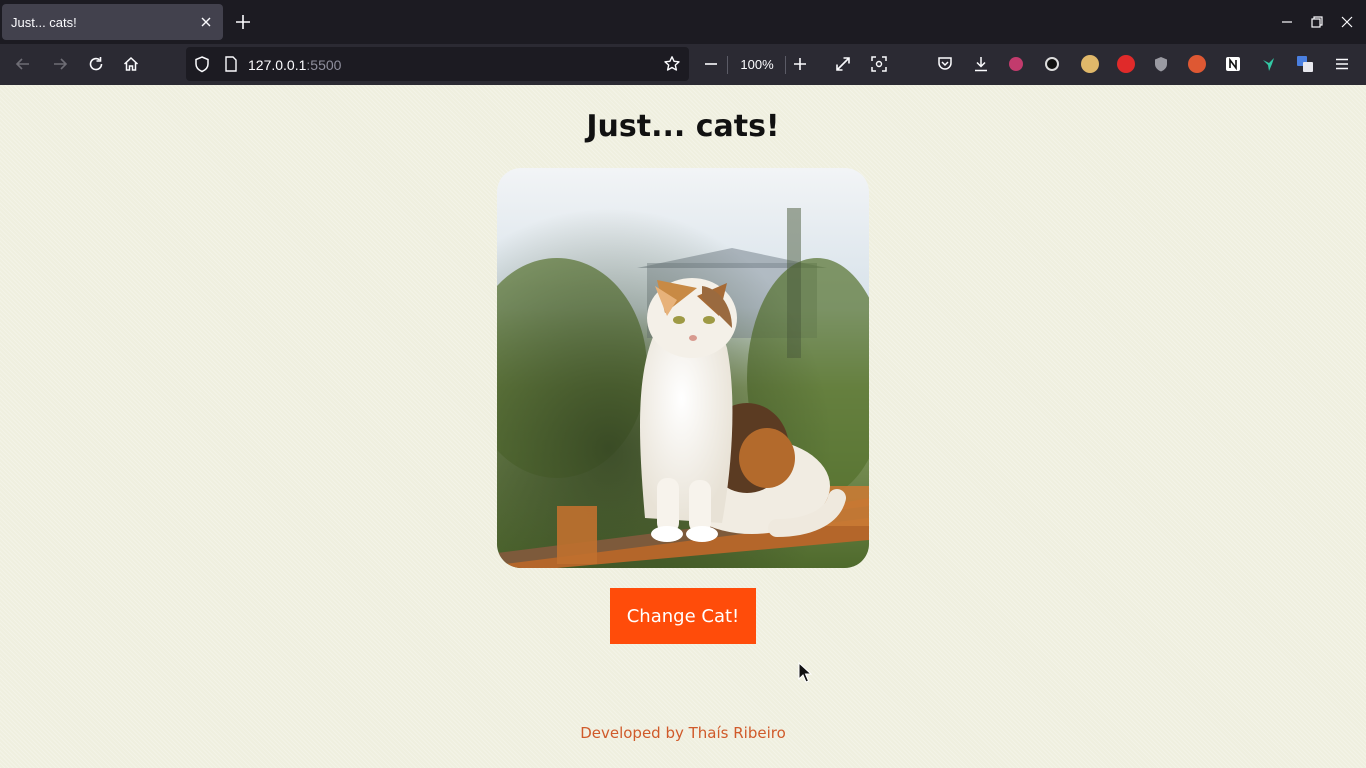  Describe the element at coordinates (1317, 22) in the screenshot. I see `restore-icon` at that location.